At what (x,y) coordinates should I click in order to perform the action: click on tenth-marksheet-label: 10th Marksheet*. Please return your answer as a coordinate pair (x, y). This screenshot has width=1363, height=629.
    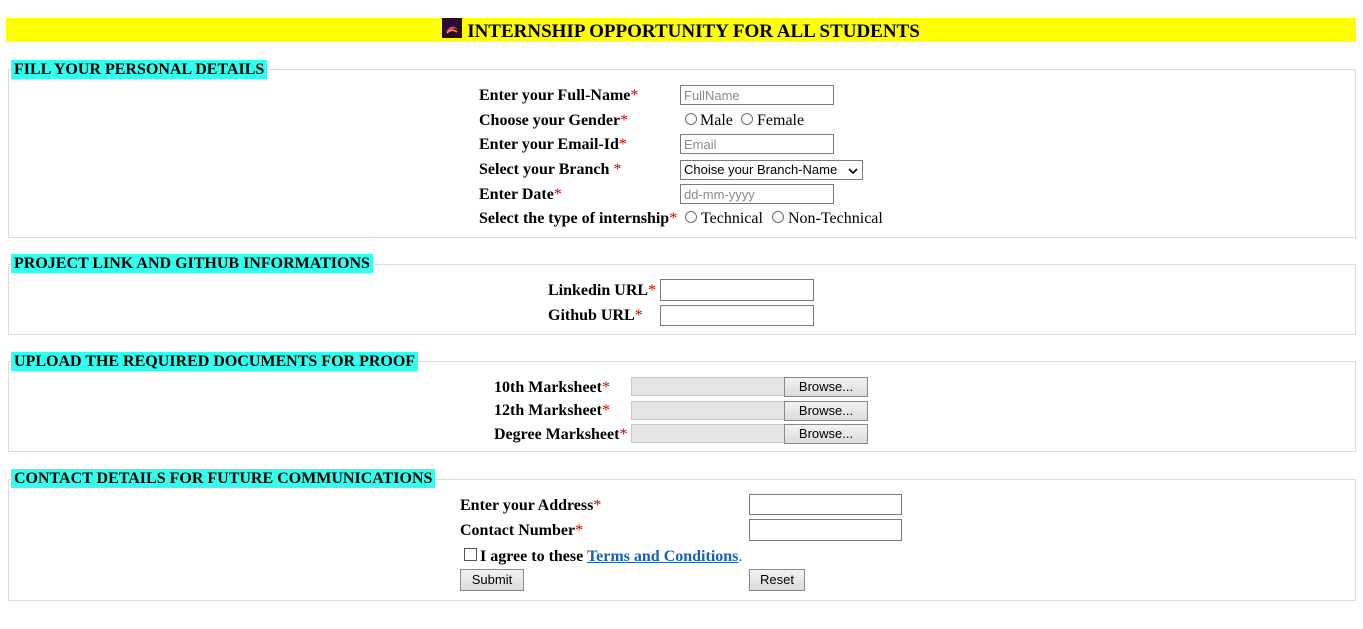
    Looking at the image, I should click on (552, 387).